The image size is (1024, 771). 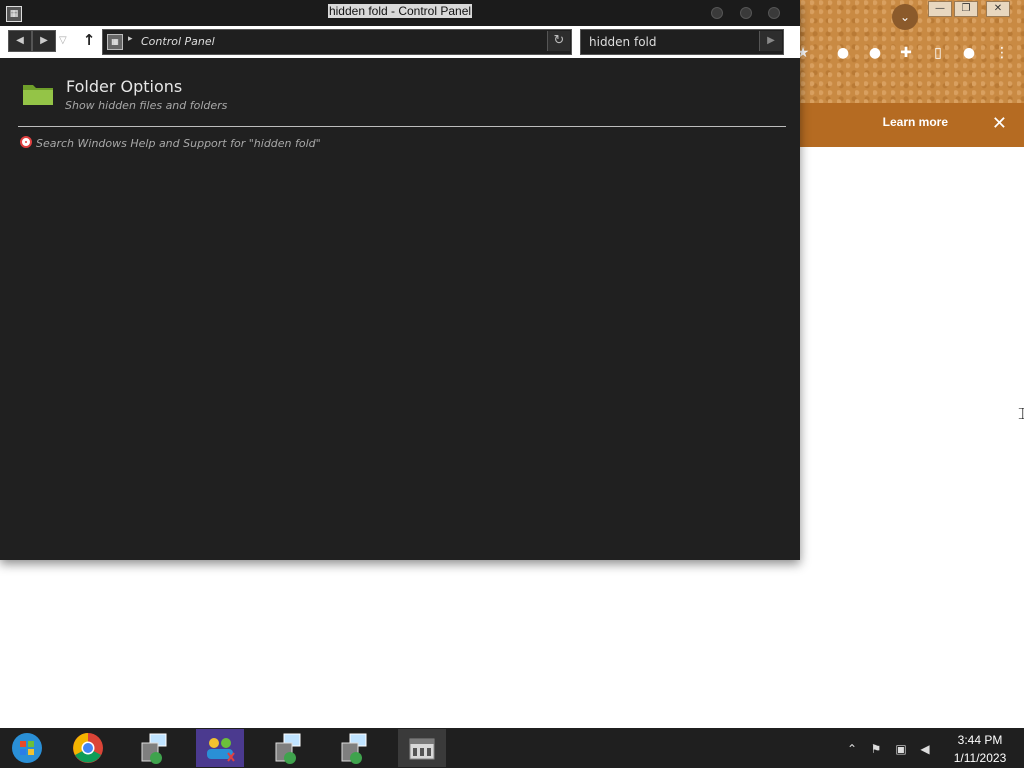 I want to click on breadcrumb-chevron-icon: ▸, so click(x=130, y=39).